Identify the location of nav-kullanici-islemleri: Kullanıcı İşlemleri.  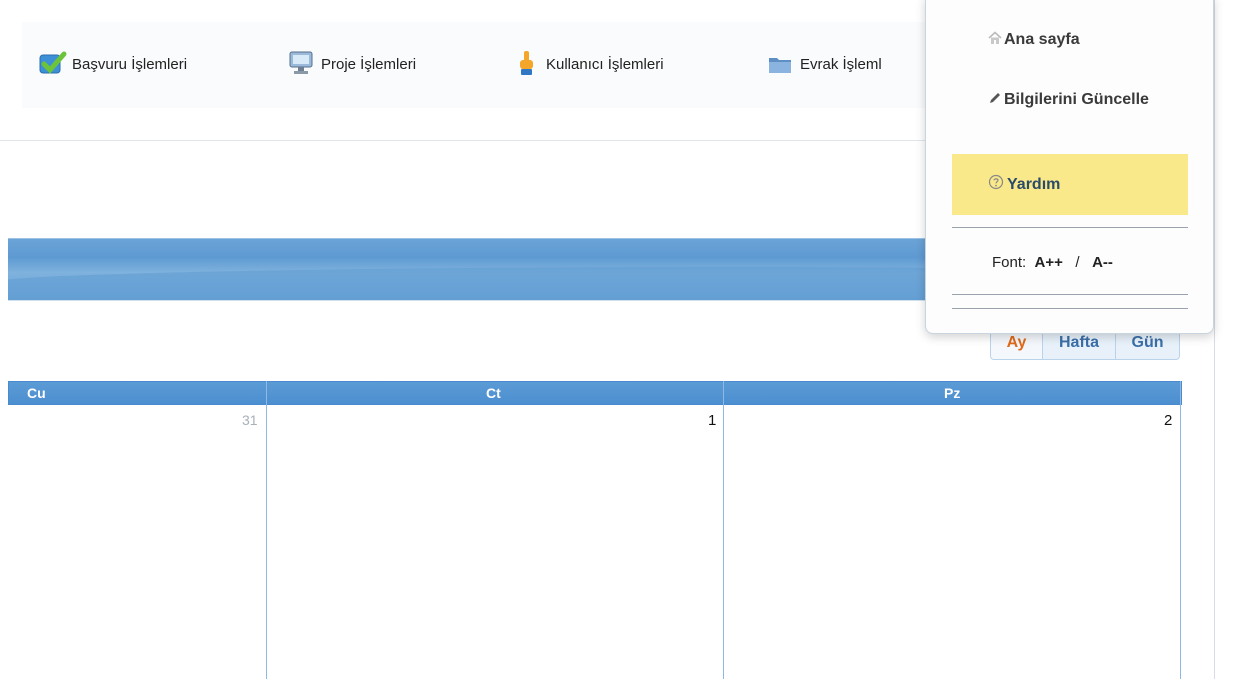
(588, 64).